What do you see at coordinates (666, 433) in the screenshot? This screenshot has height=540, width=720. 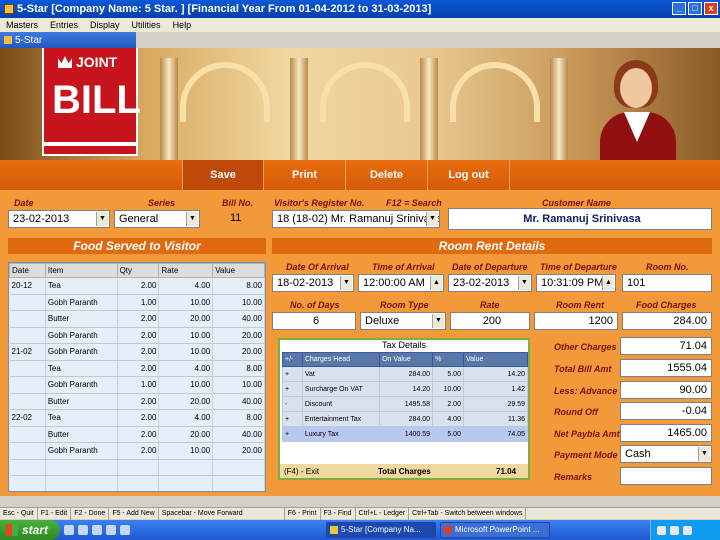 I see `net-payable-field: 1465.00` at bounding box center [666, 433].